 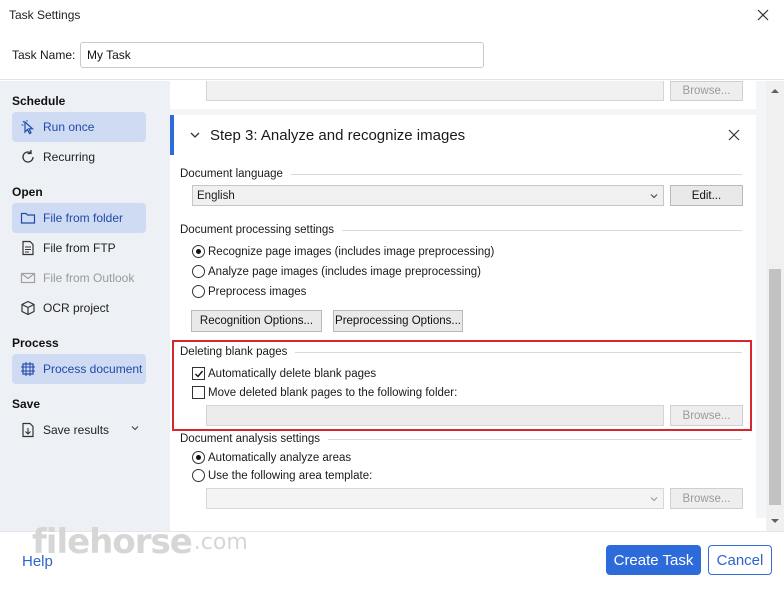 What do you see at coordinates (28, 218) in the screenshot?
I see `folder-icon` at bounding box center [28, 218].